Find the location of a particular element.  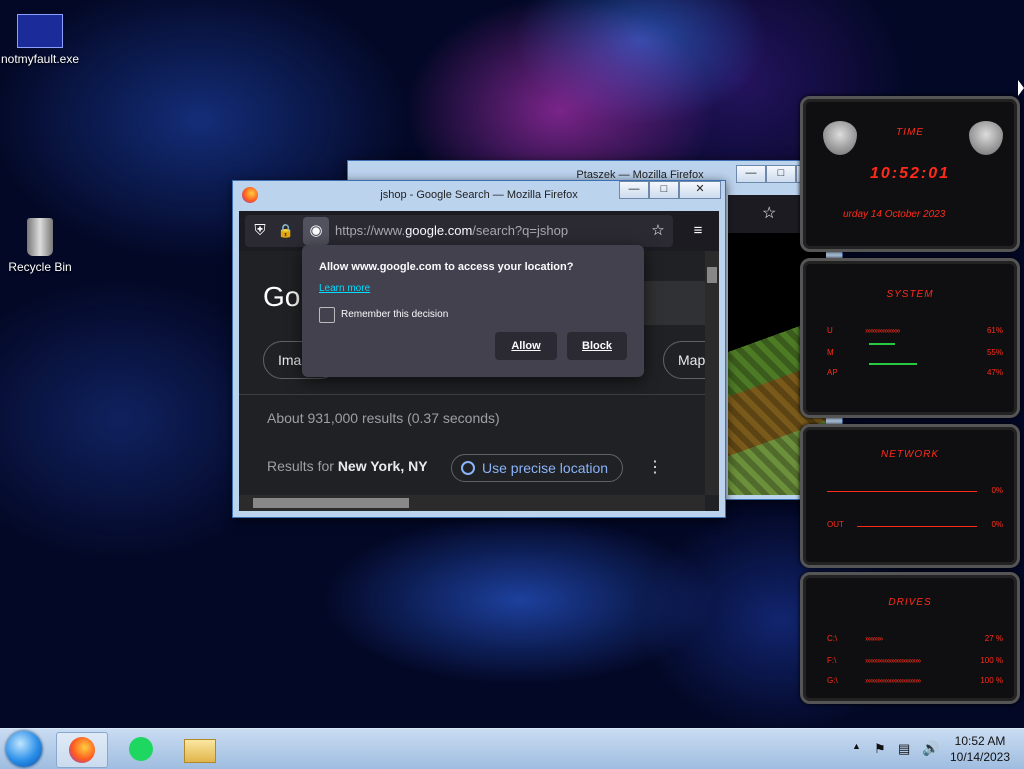

show-hidden-icons-button: ▲ is located at coordinates (856, 746).